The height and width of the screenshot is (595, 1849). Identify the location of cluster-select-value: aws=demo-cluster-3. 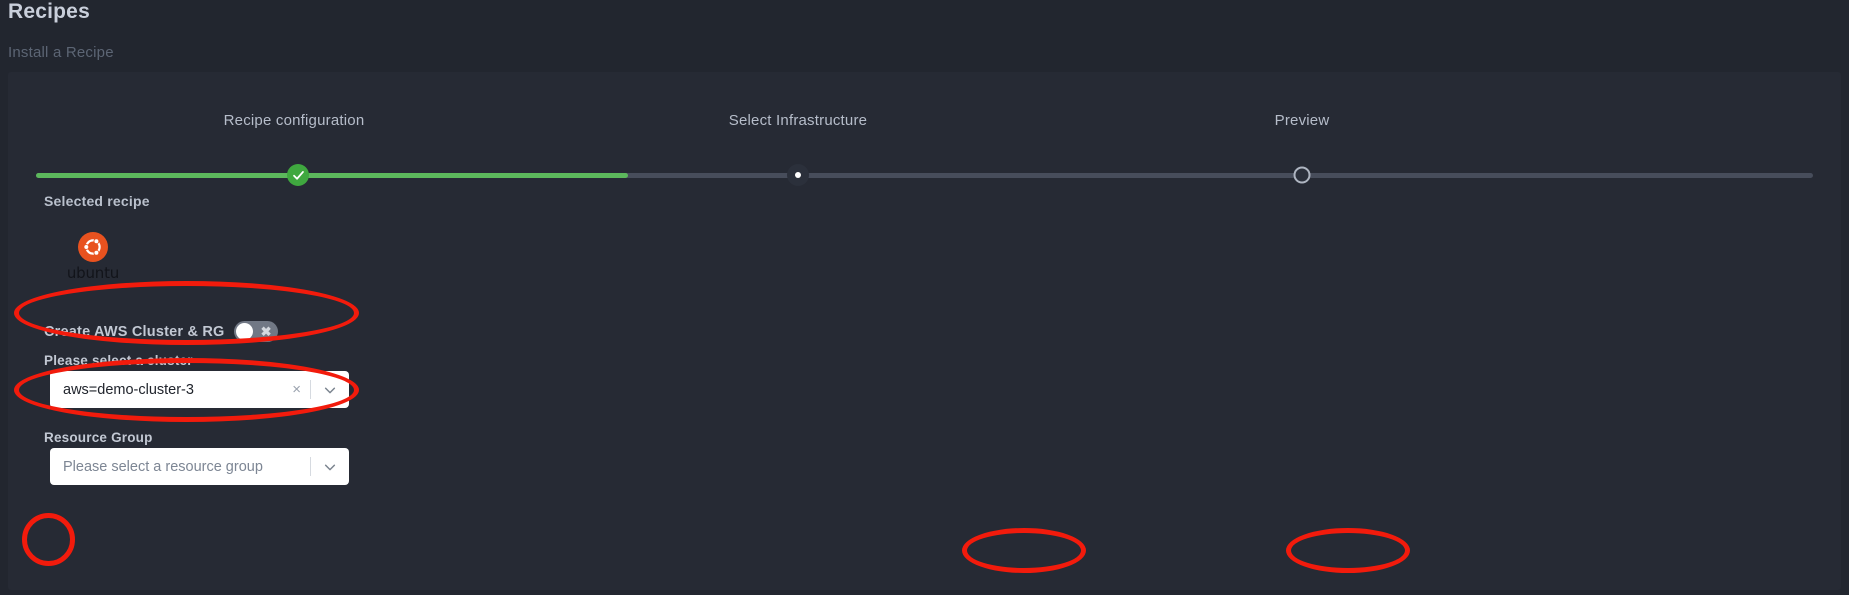
(128, 389).